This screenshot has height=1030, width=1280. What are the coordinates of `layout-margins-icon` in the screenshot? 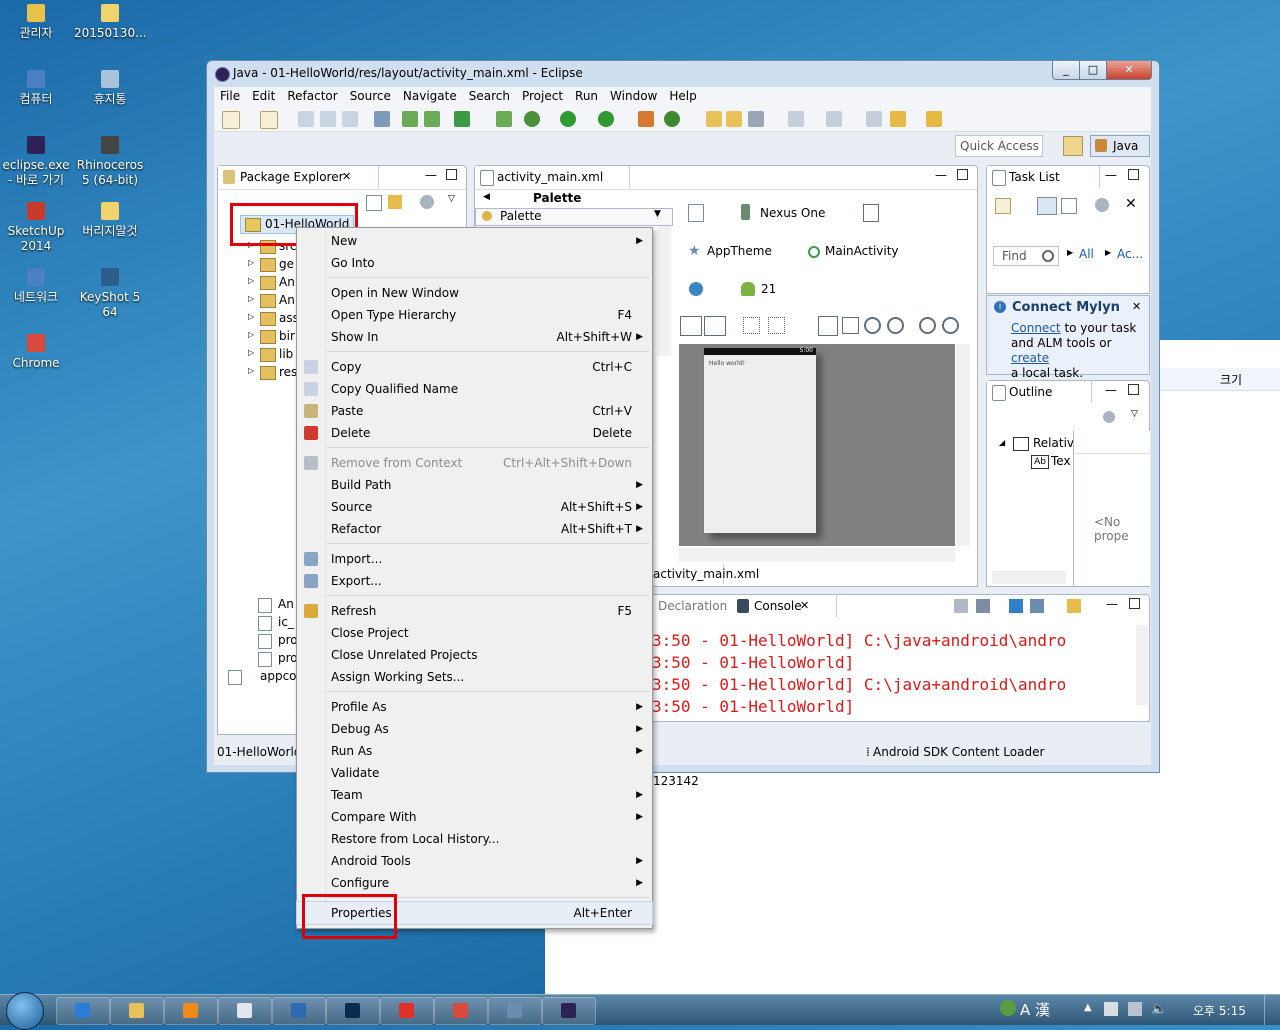 It's located at (751, 325).